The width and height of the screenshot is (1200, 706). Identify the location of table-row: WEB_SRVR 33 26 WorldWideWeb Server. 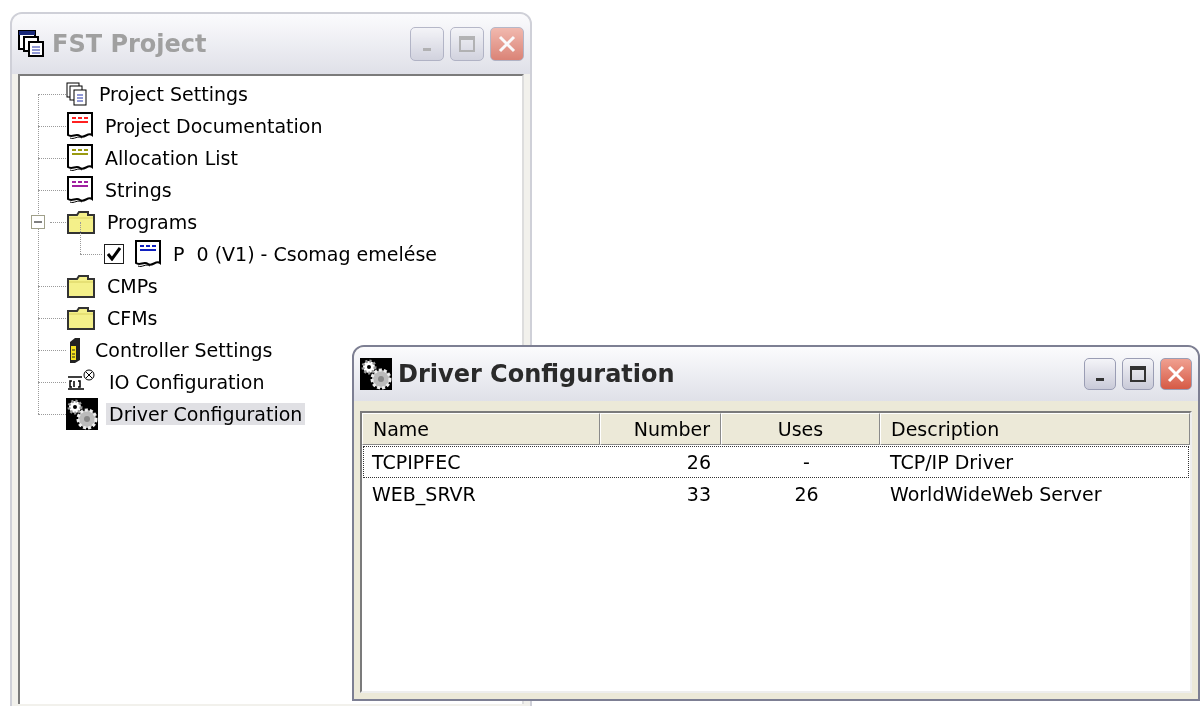
(776, 494).